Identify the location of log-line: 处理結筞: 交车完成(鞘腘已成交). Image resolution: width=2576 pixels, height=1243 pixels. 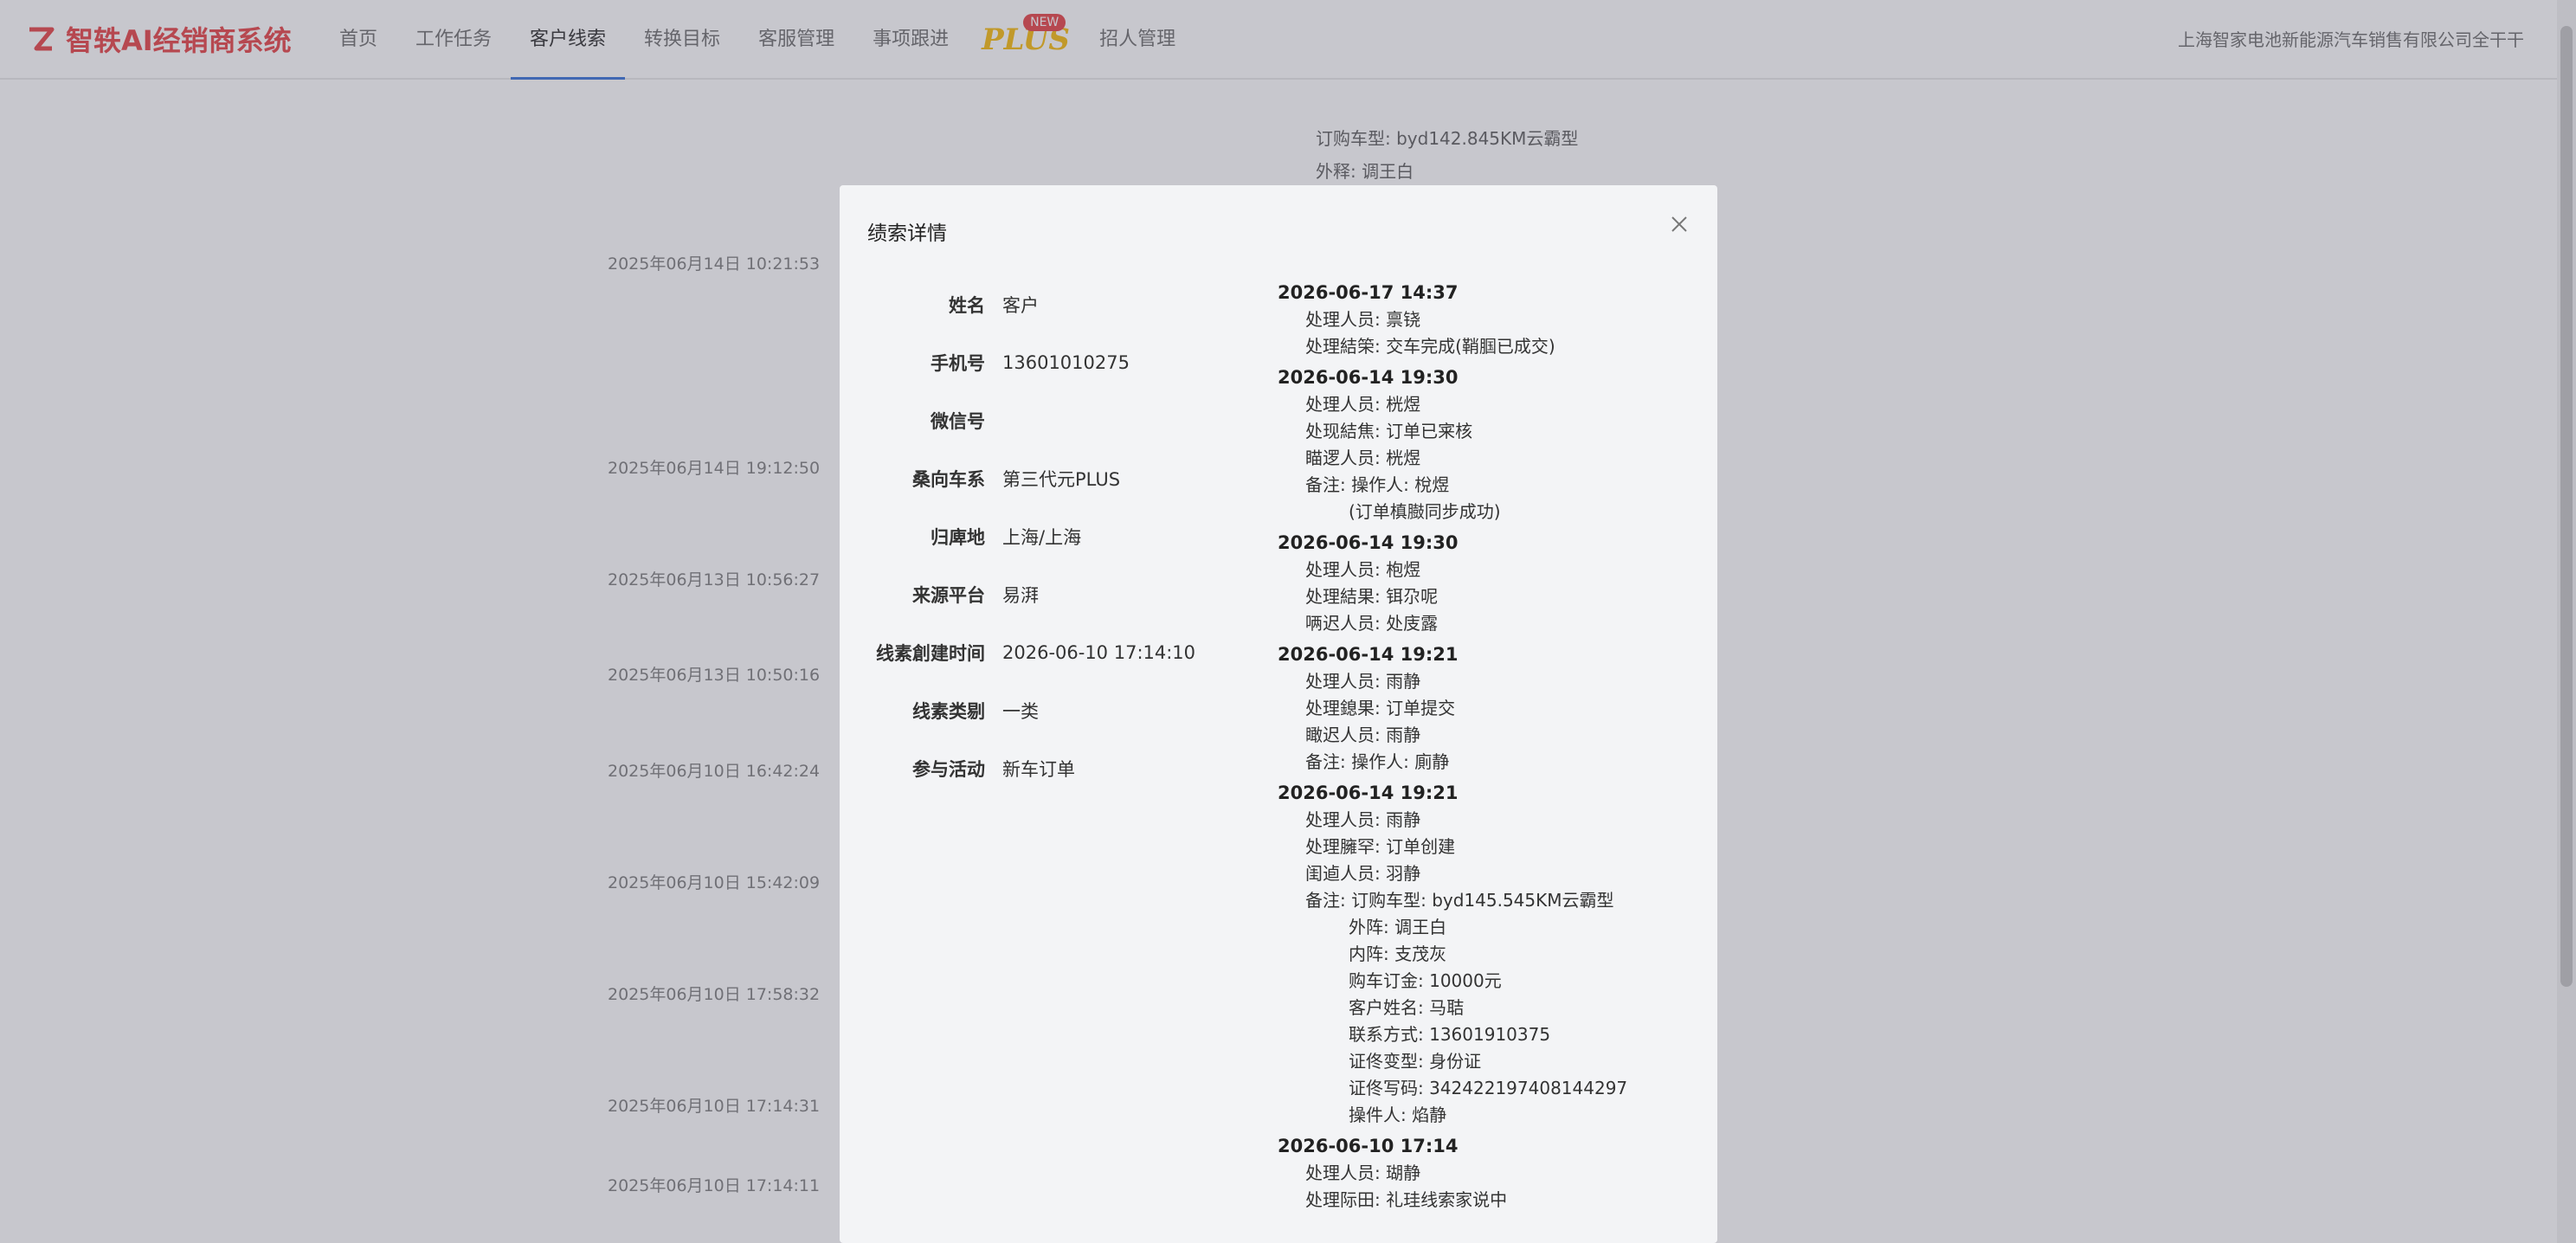
(1430, 346).